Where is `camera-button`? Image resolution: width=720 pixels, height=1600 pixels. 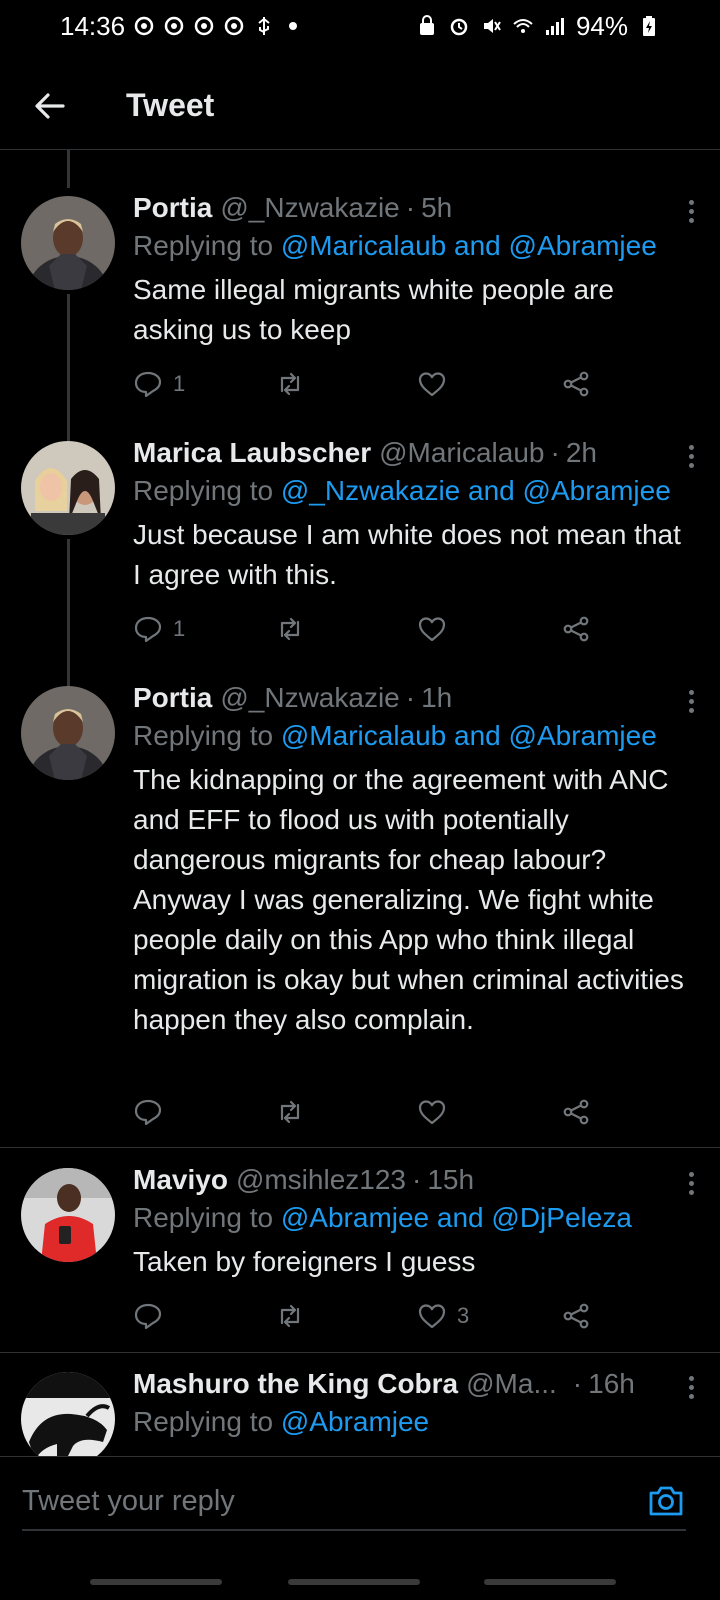
camera-button is located at coordinates (666, 1501).